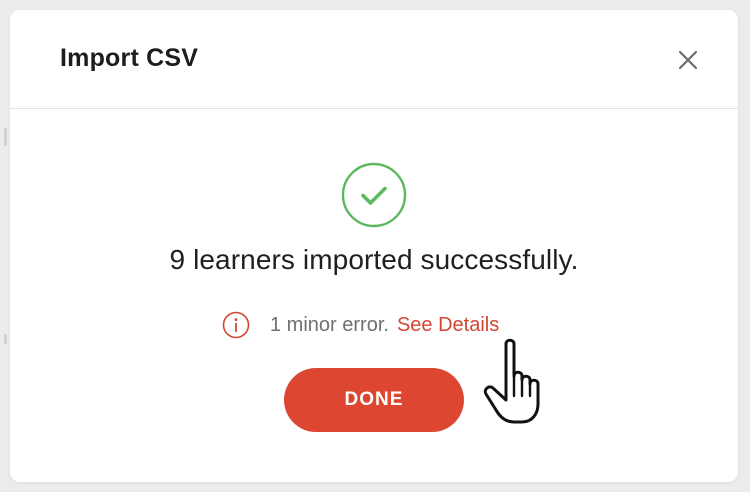 Image resolution: width=750 pixels, height=492 pixels. What do you see at coordinates (374, 259) in the screenshot?
I see `success-message: 9 learners imported successfully.` at bounding box center [374, 259].